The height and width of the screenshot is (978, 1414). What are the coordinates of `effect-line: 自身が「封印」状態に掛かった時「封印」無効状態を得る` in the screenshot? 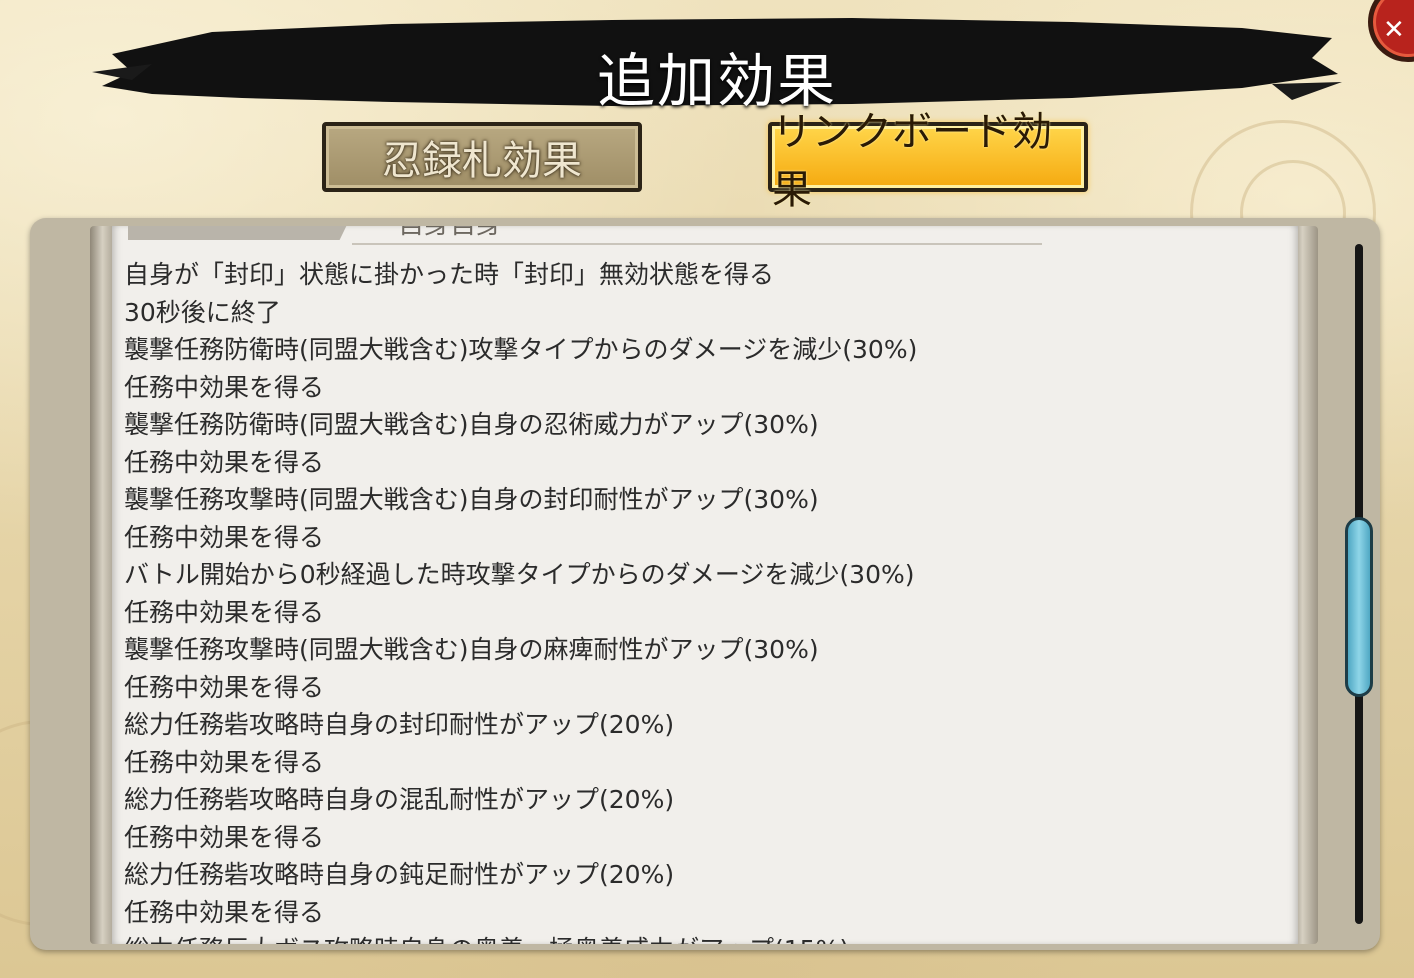 It's located at (449, 274).